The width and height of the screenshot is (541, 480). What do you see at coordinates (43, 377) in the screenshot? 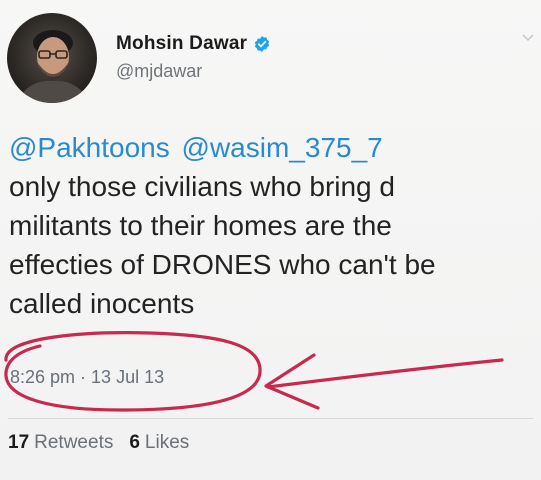
I see `tweet-time: 8:26 pm` at bounding box center [43, 377].